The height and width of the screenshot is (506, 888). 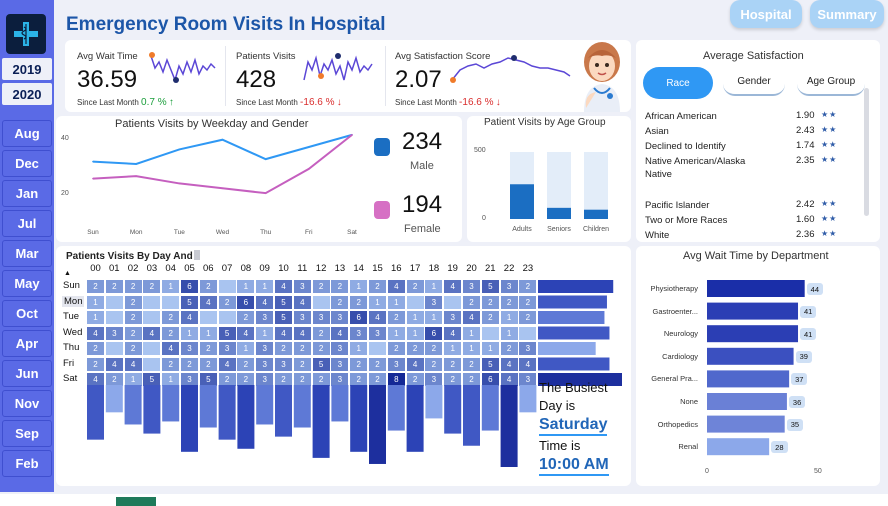 What do you see at coordinates (136, 501) in the screenshot?
I see `page-tab-active` at bounding box center [136, 501].